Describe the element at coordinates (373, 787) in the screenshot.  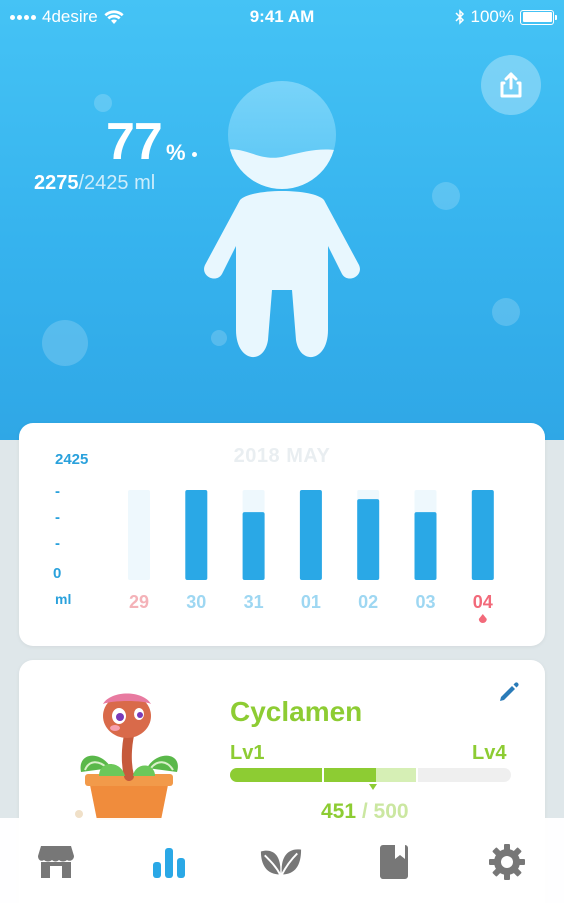
I see `progress-marker` at that location.